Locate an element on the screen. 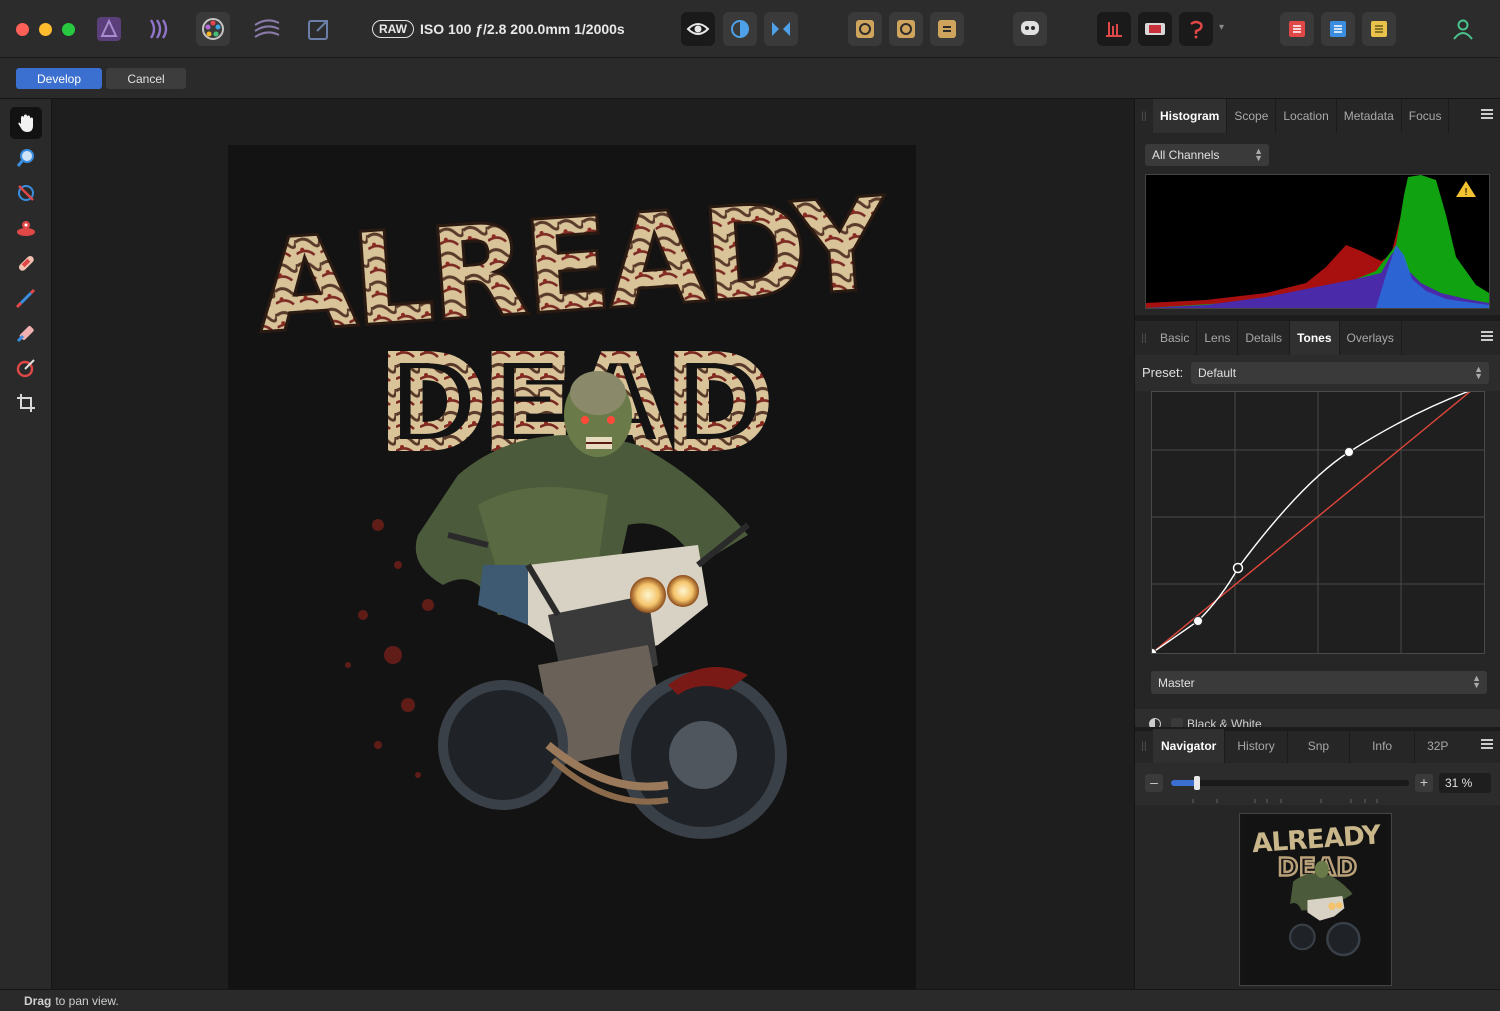 The height and width of the screenshot is (1011, 1500). curve-channel-value: Master is located at coordinates (1176, 682).